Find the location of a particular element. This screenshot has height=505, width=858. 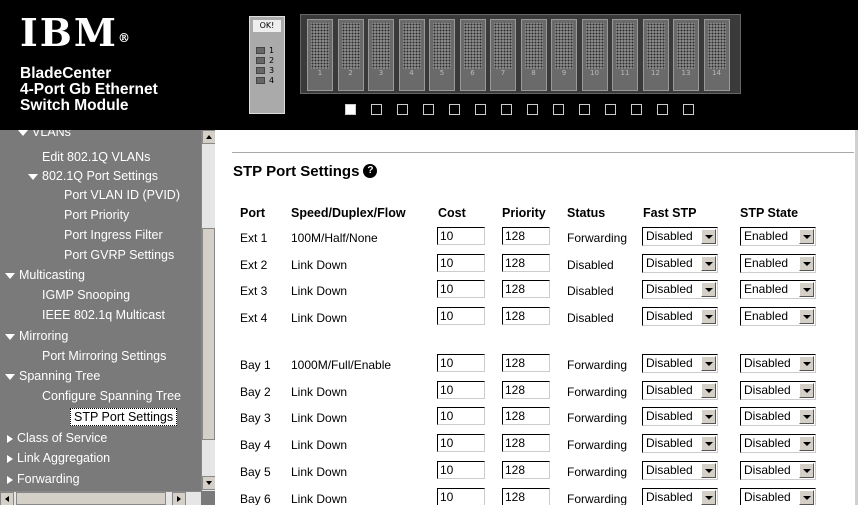

sidebar-item-port-mirroring-settings: Port Mirroring Settings is located at coordinates (104, 356).